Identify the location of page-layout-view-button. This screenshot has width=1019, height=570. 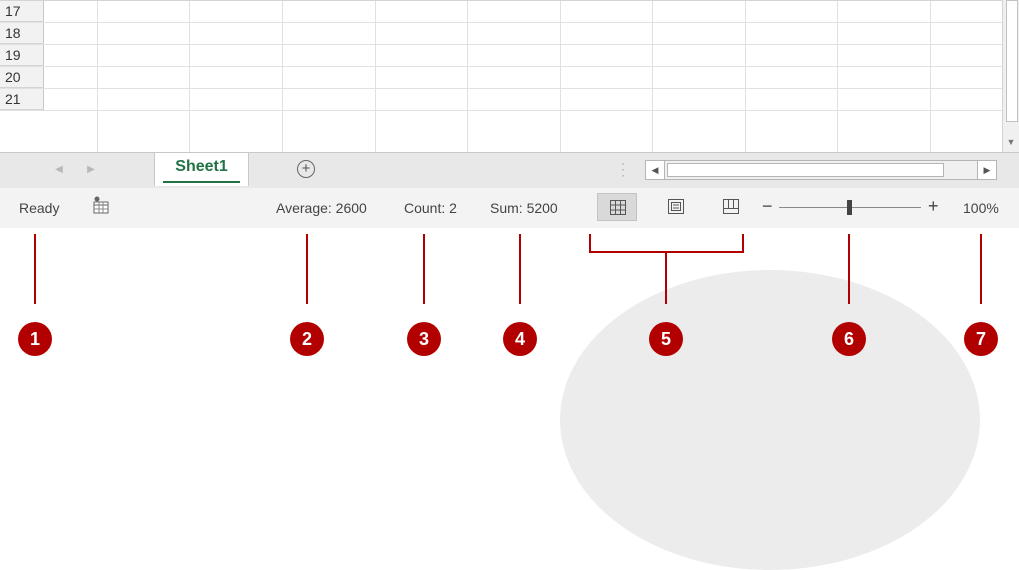
(676, 207).